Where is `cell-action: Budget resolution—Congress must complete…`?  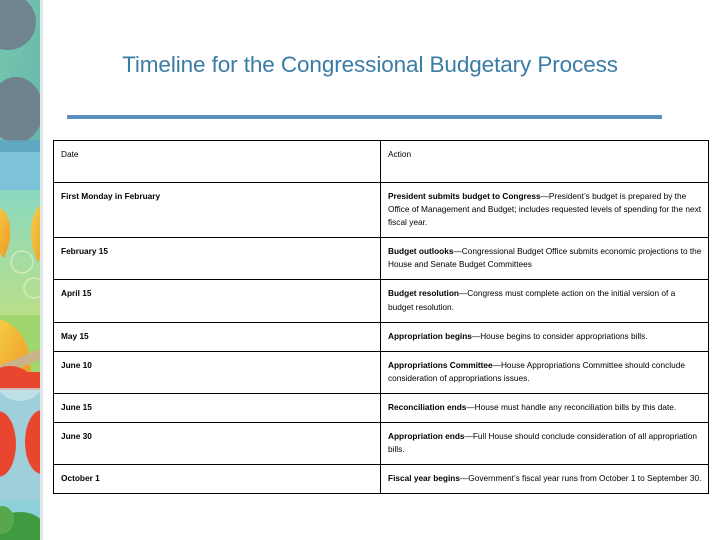
cell-action: Budget resolution—Congress must complete… is located at coordinates (544, 301).